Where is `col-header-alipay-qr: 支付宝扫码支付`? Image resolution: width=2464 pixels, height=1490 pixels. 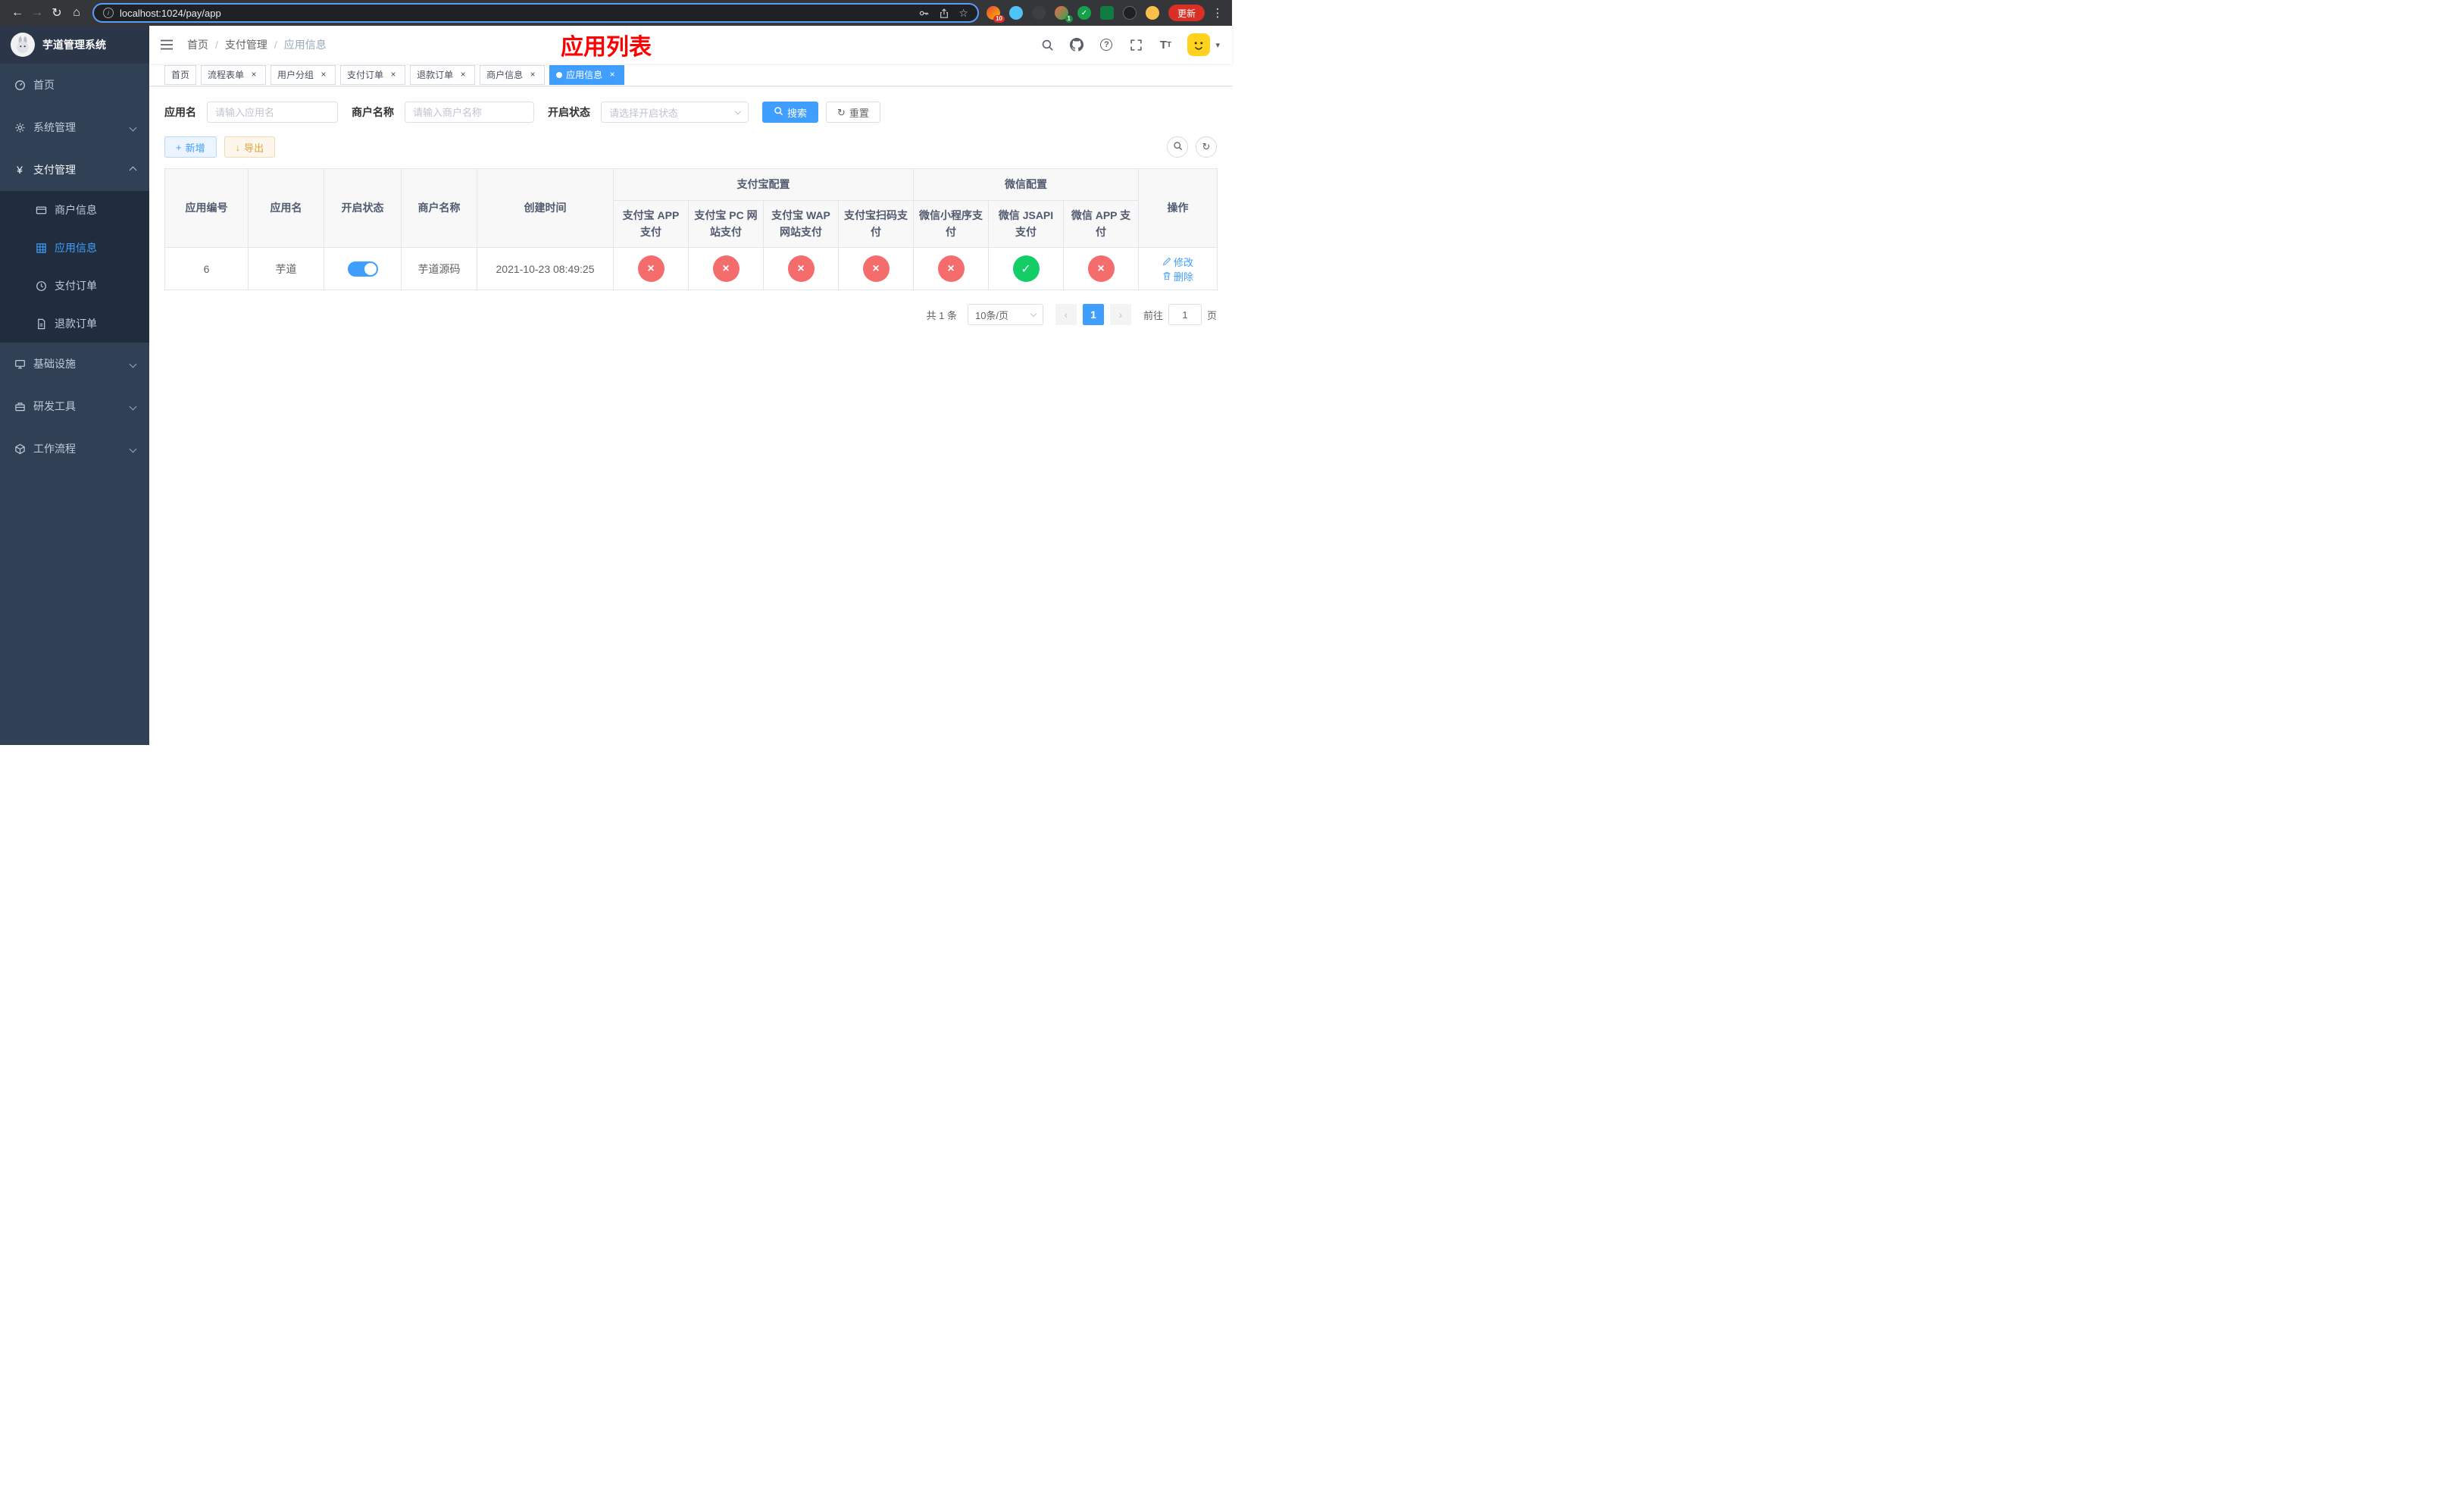 col-header-alipay-qr: 支付宝扫码支付 is located at coordinates (876, 224).